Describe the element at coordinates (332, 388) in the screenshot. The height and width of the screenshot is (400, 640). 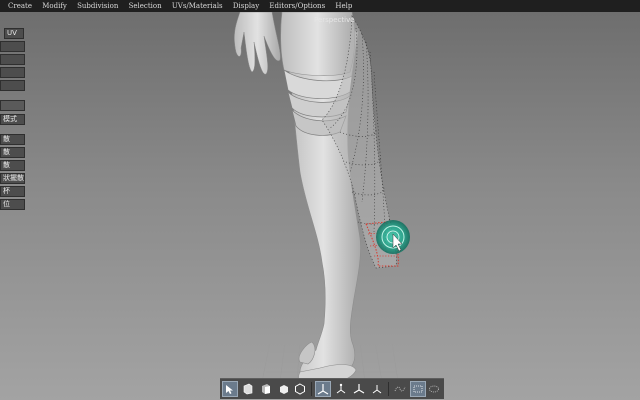
I see `bottom-toolbar` at that location.